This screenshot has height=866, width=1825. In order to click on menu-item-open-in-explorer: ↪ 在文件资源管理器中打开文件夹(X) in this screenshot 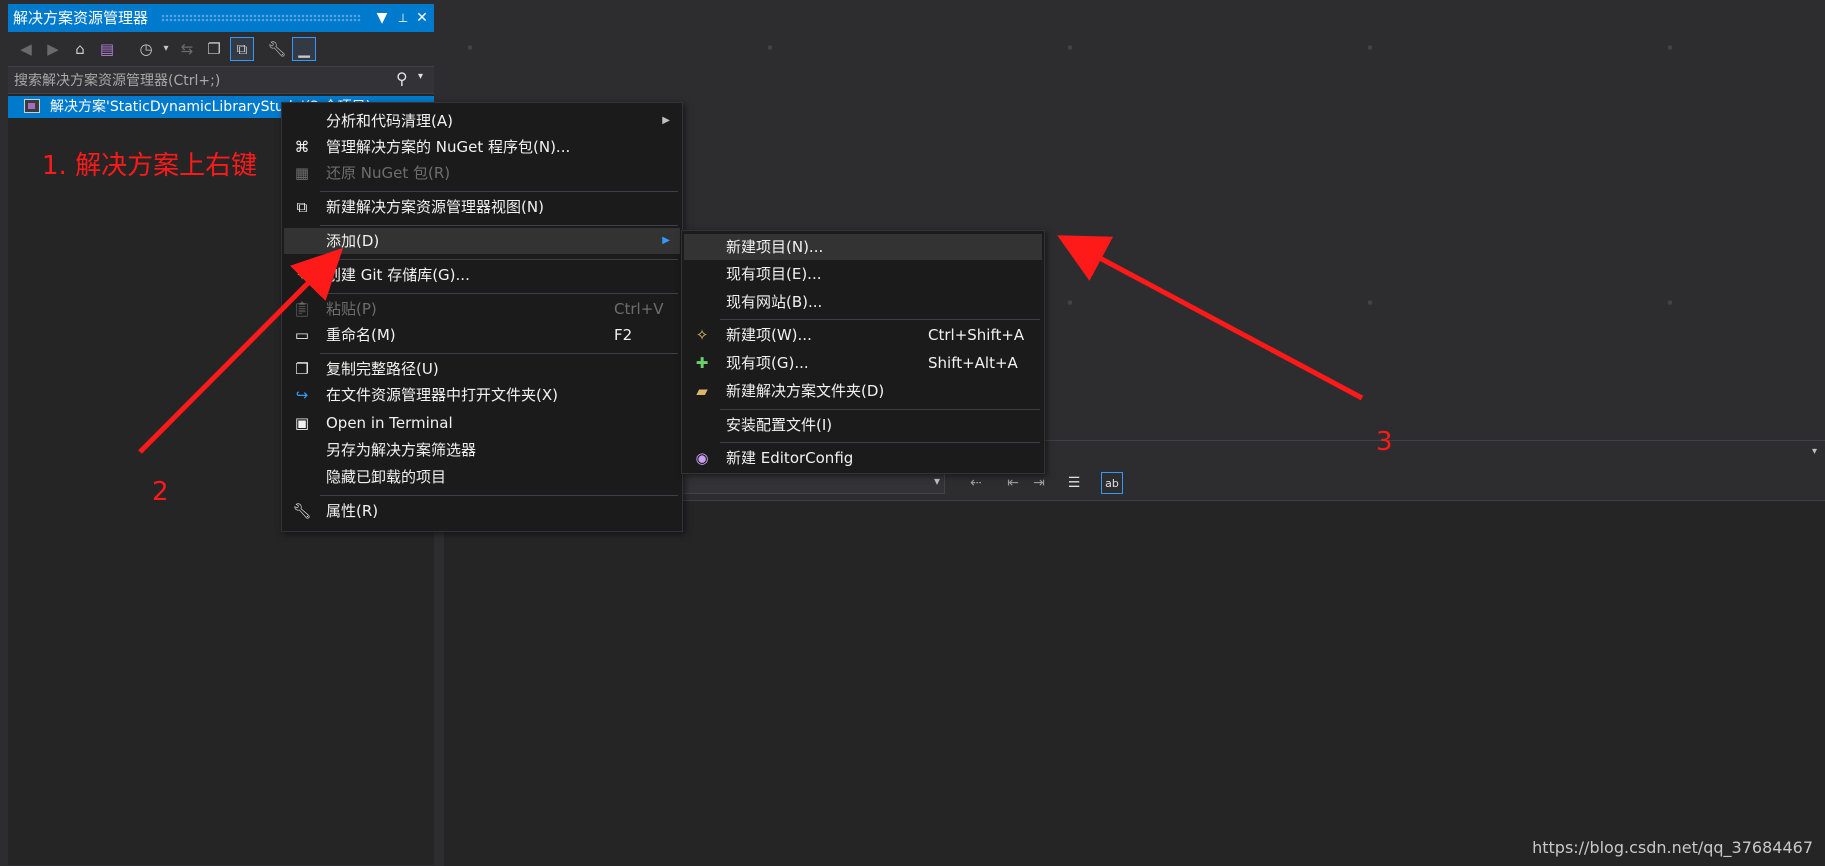, I will do `click(482, 395)`.